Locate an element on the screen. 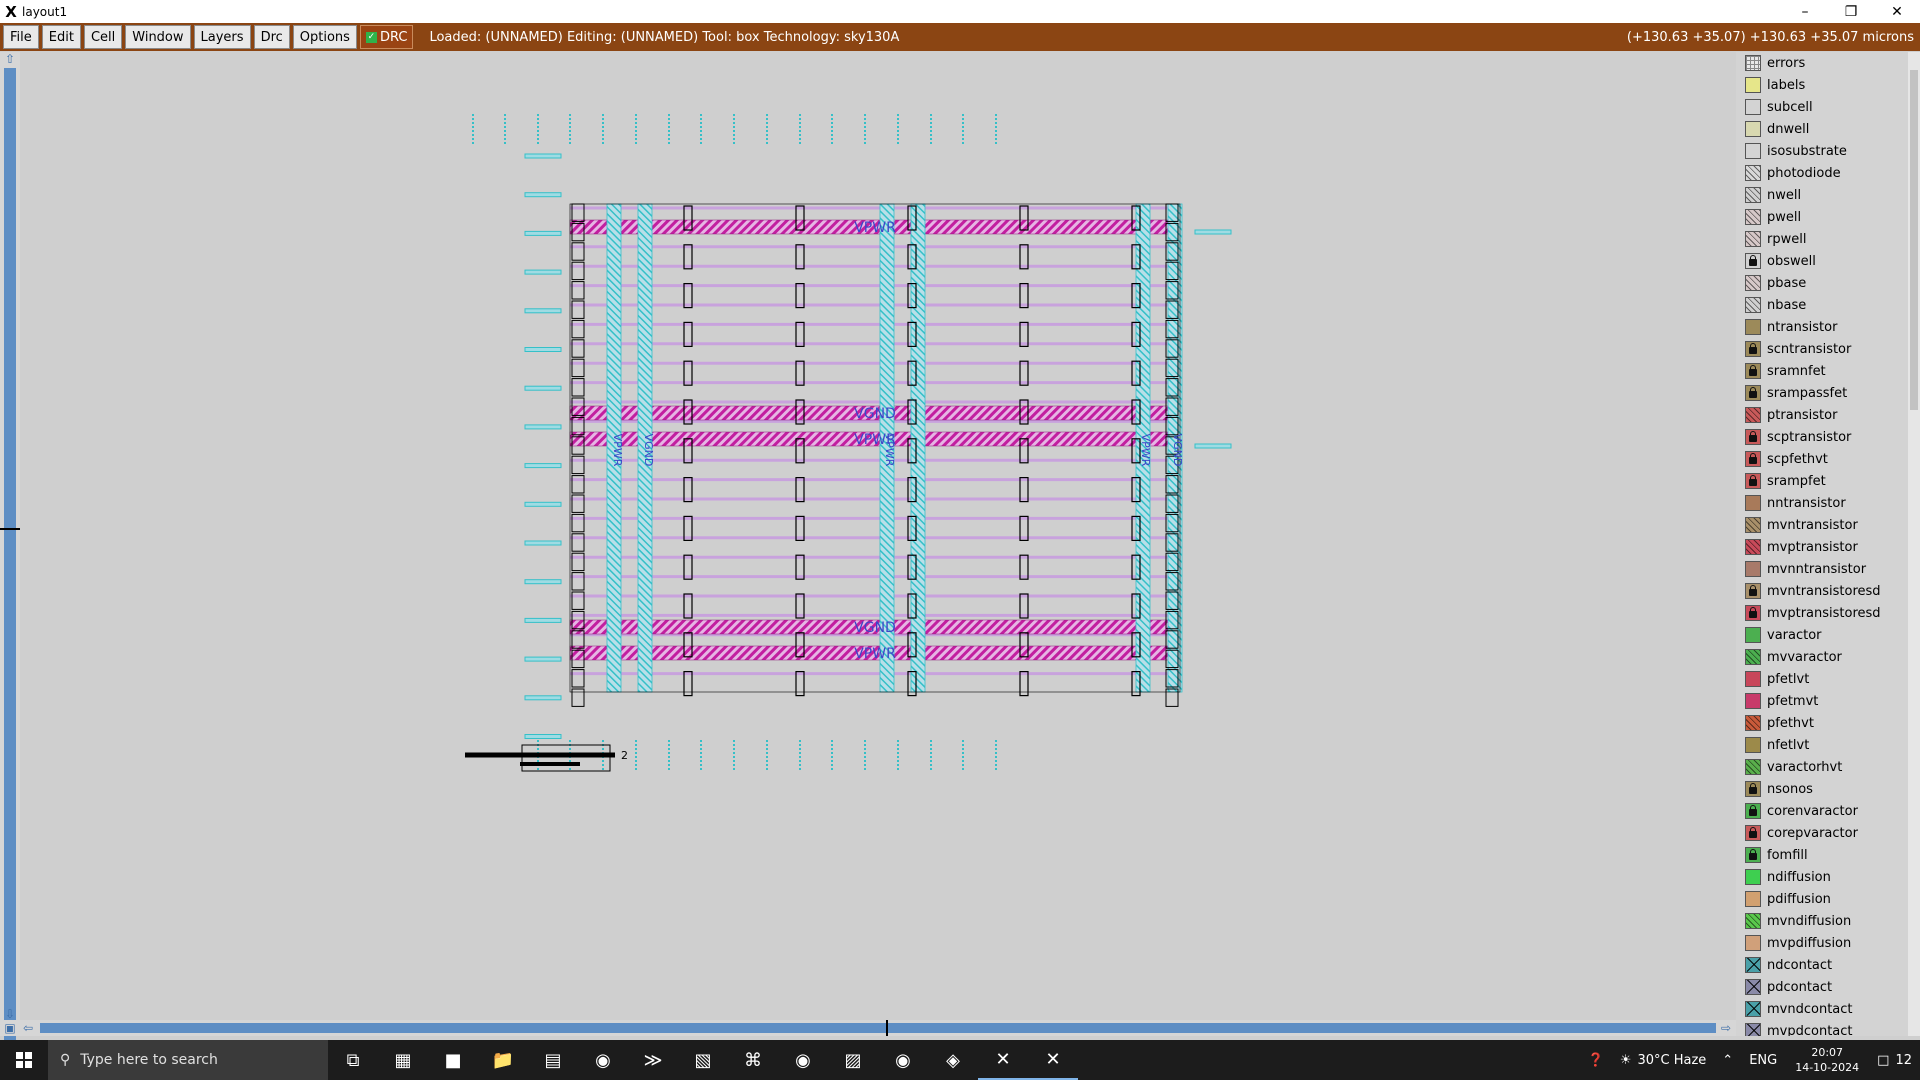 The width and height of the screenshot is (1920, 1080). notification-icon: □ 12 is located at coordinates (1894, 1060).